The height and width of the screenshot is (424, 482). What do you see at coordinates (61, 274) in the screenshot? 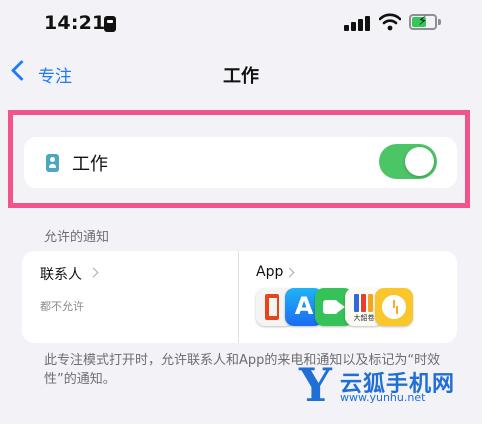
I see `people-cell-title: 联系人` at bounding box center [61, 274].